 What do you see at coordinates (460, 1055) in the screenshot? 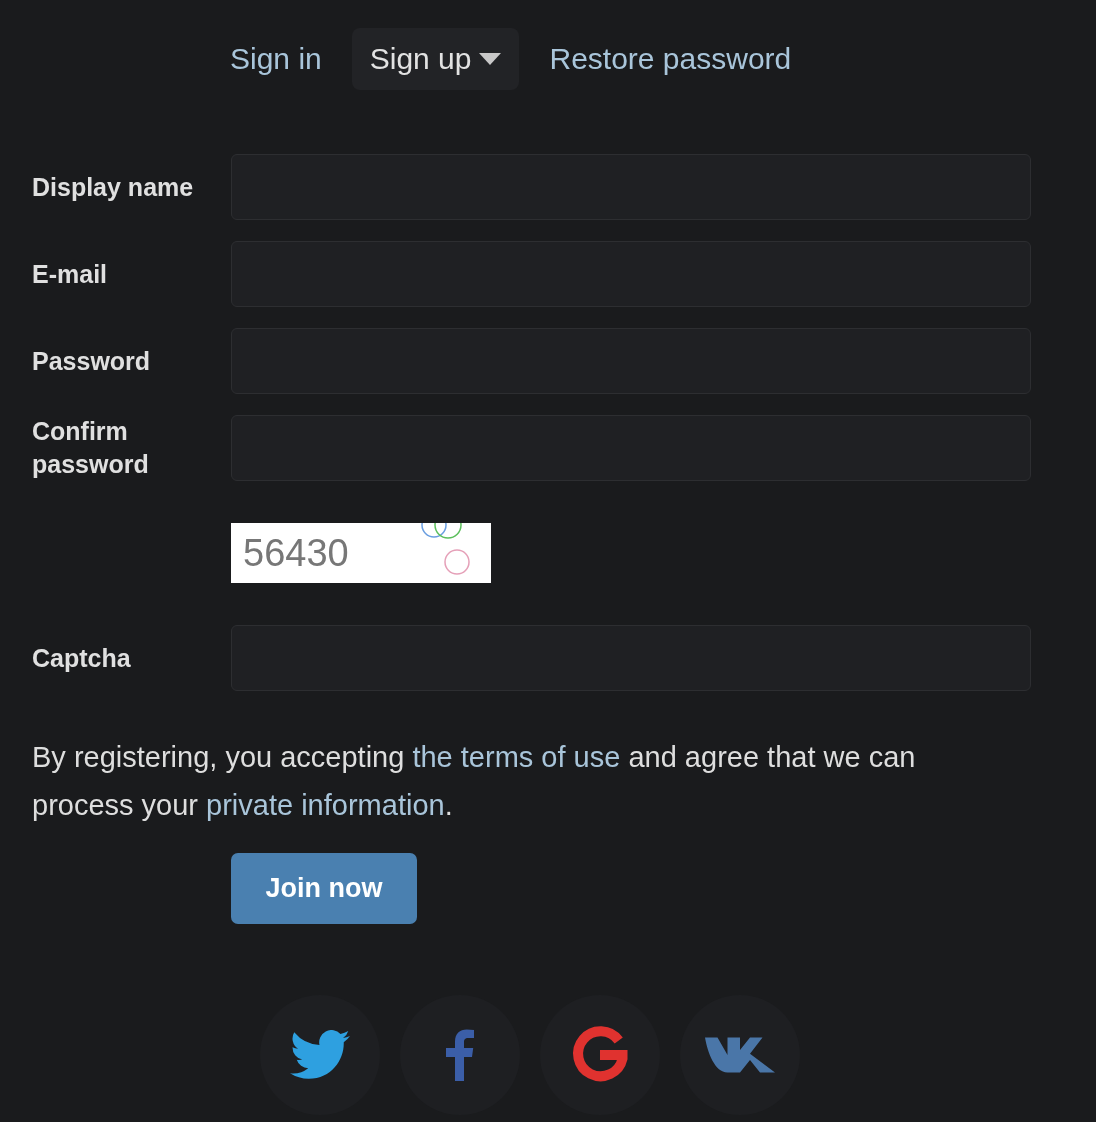
I see `facebook-icon` at bounding box center [460, 1055].